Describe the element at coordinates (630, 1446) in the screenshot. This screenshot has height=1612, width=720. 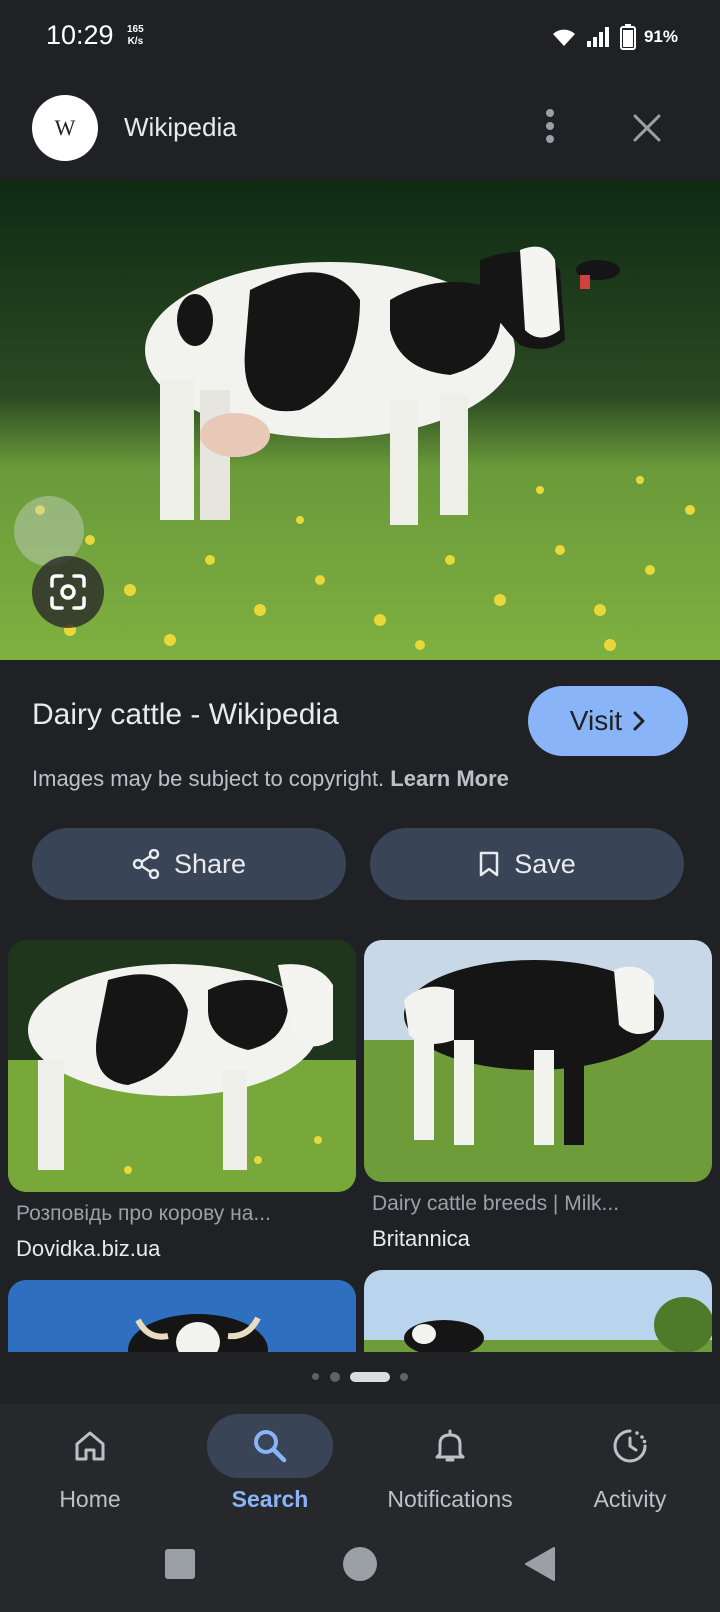
I see `activity-icon` at that location.